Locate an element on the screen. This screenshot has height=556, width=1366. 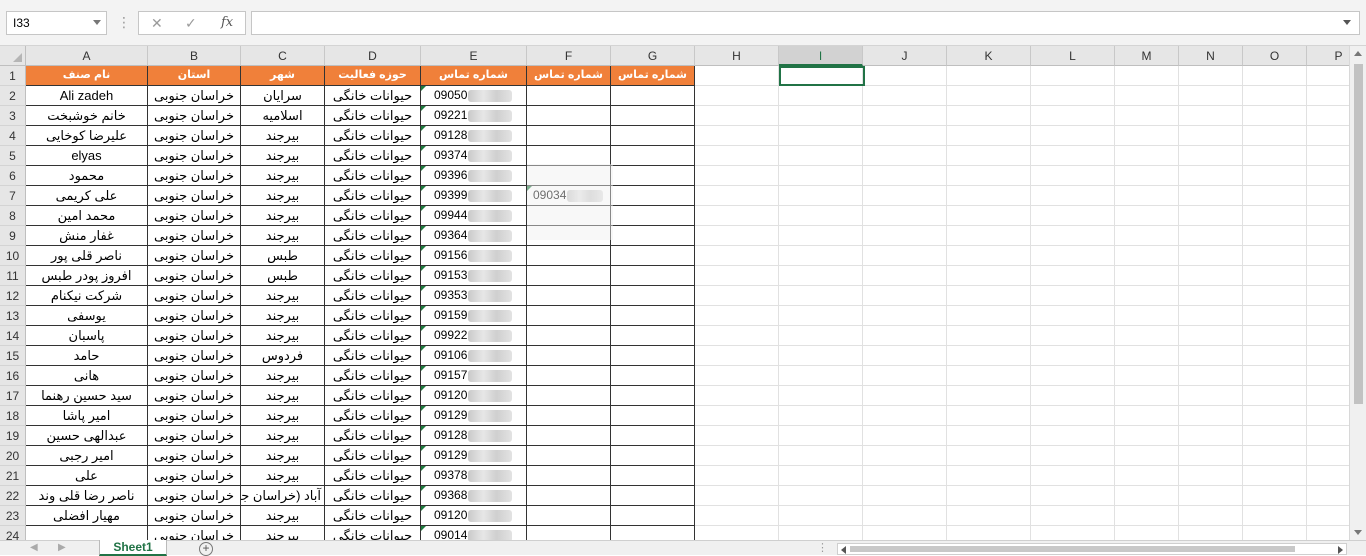
phone-cell: 09014 is located at coordinates (474, 533).